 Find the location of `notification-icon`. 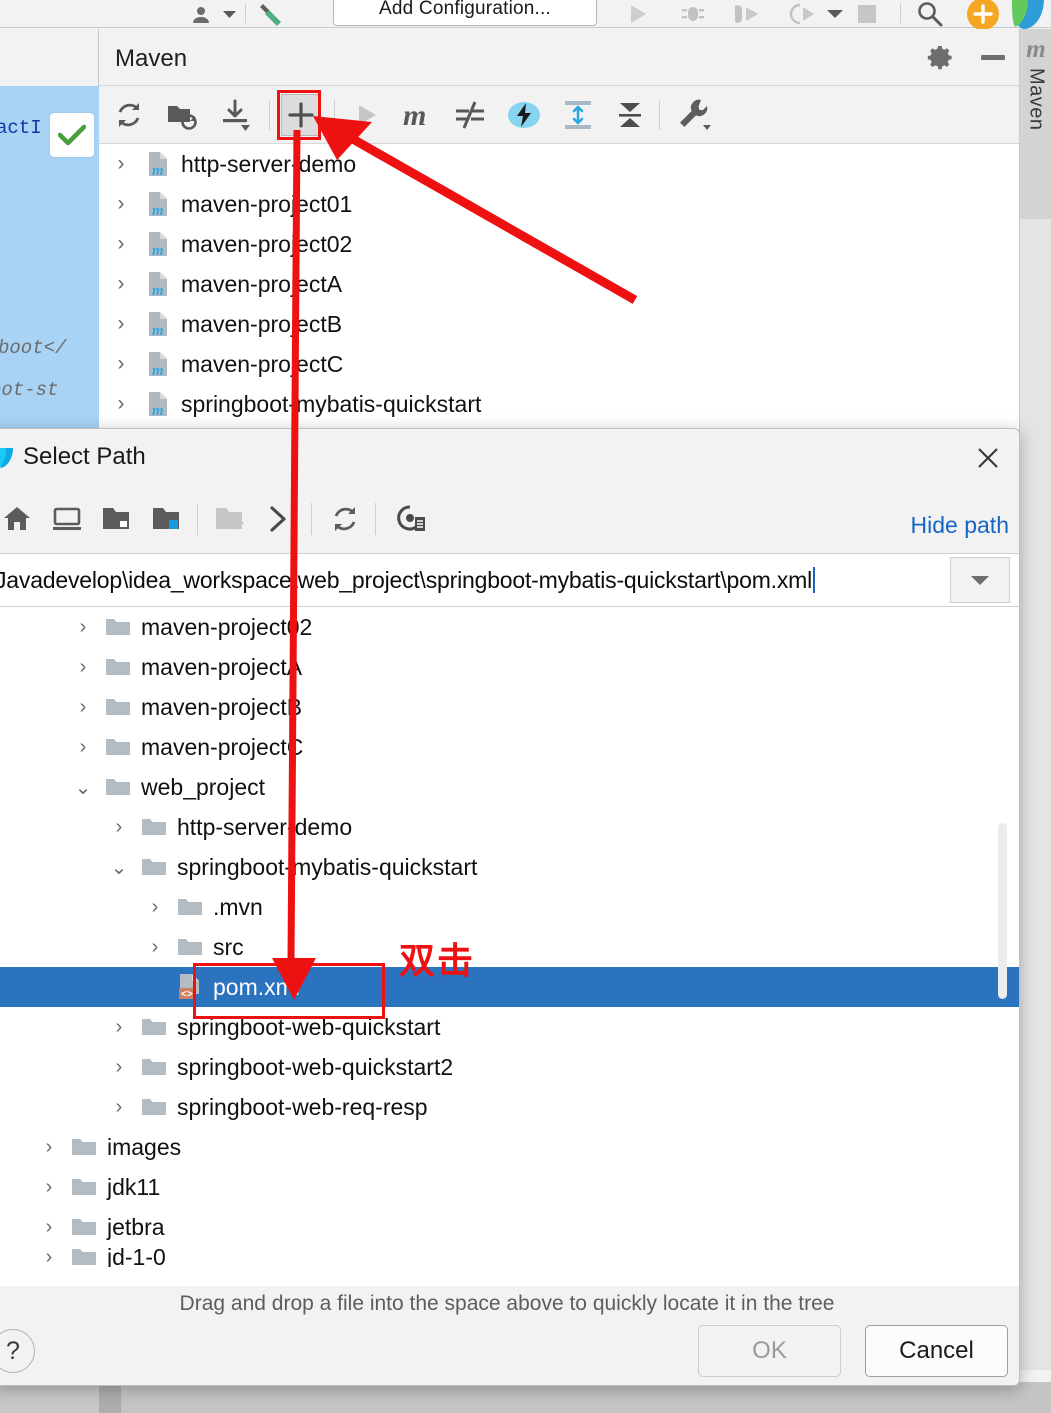

notification-icon is located at coordinates (983, 15).